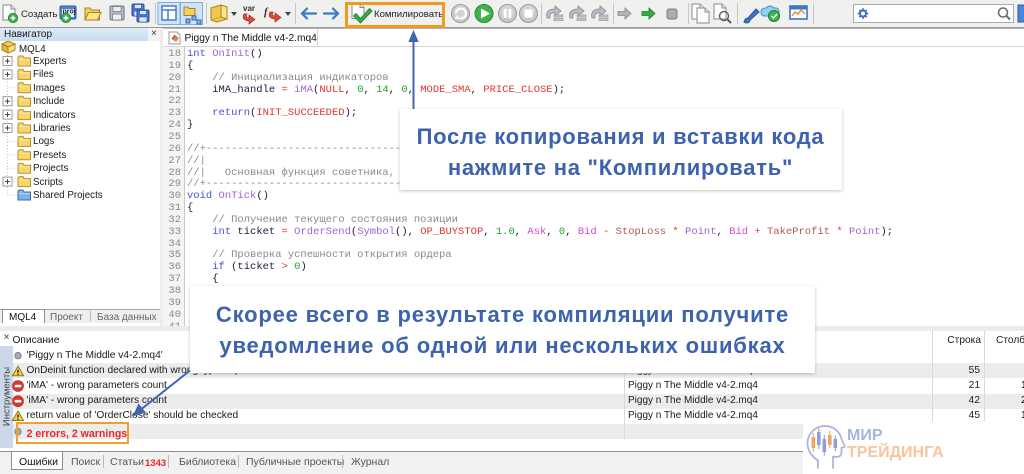 This screenshot has height=474, width=1024. Describe the element at coordinates (249, 8) in the screenshot. I see `svg-text: var` at that location.